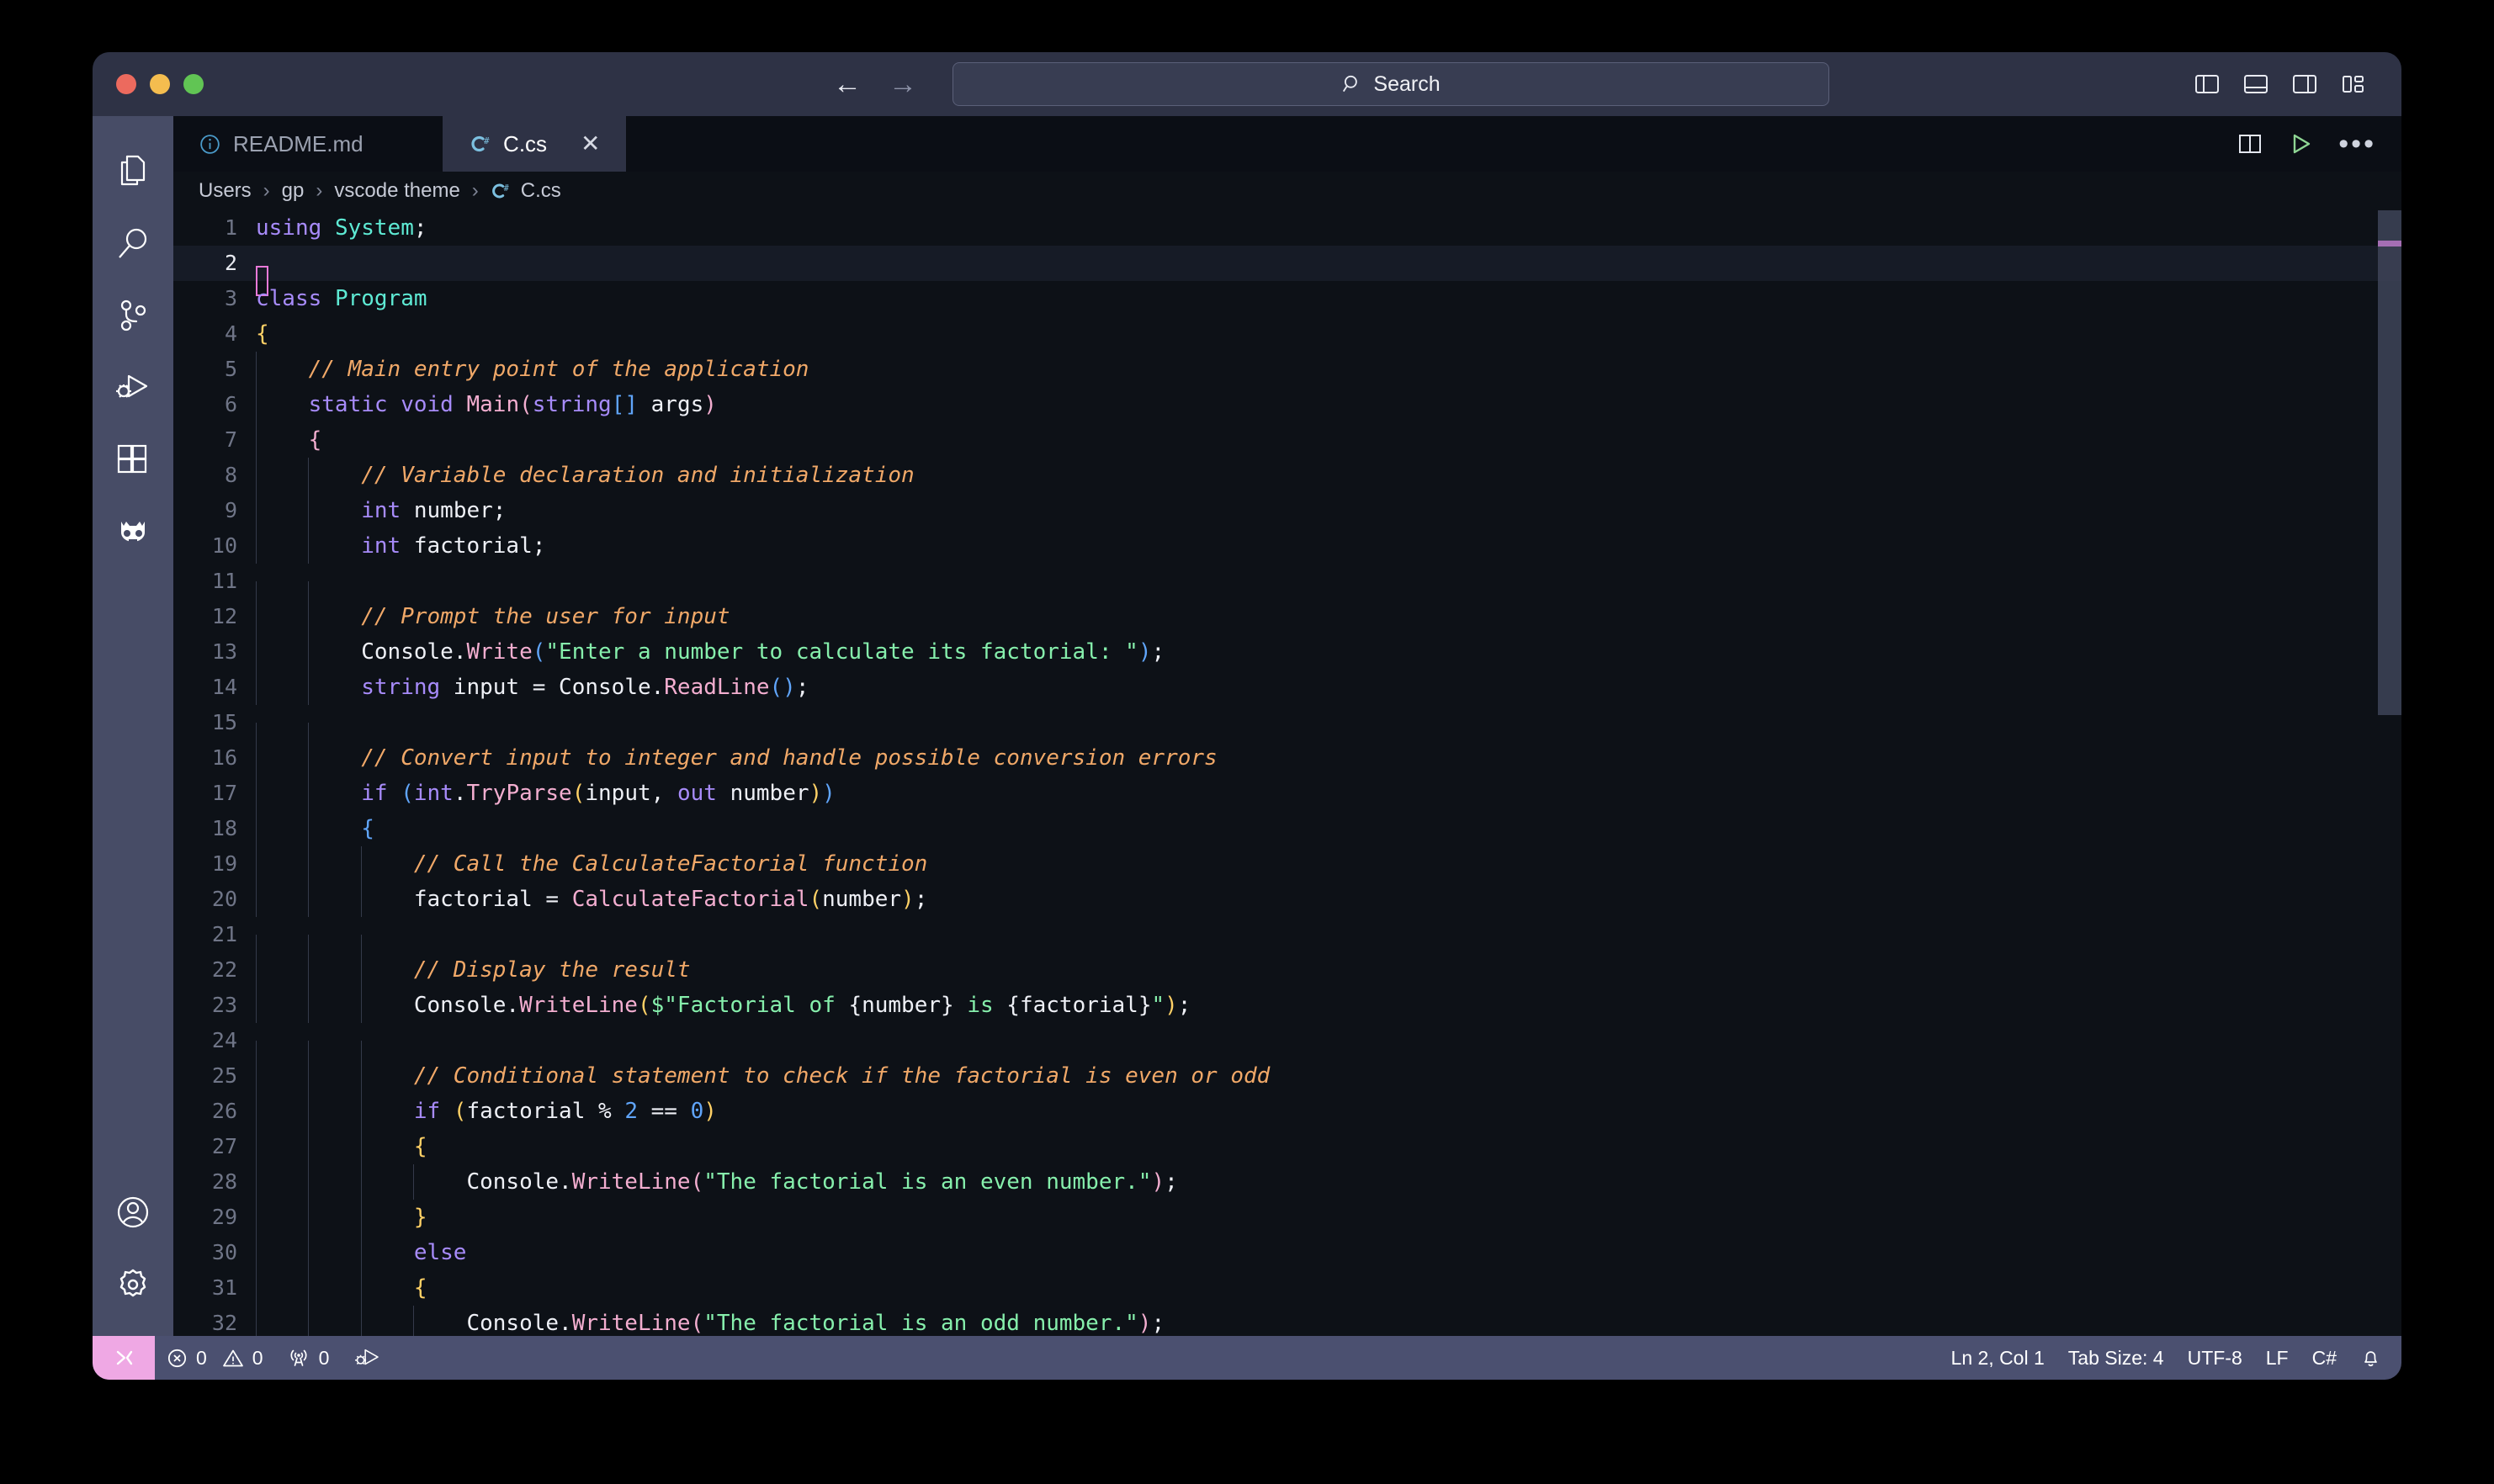 The image size is (2494, 1484). I want to click on code-line: 18 {, so click(1287, 828).